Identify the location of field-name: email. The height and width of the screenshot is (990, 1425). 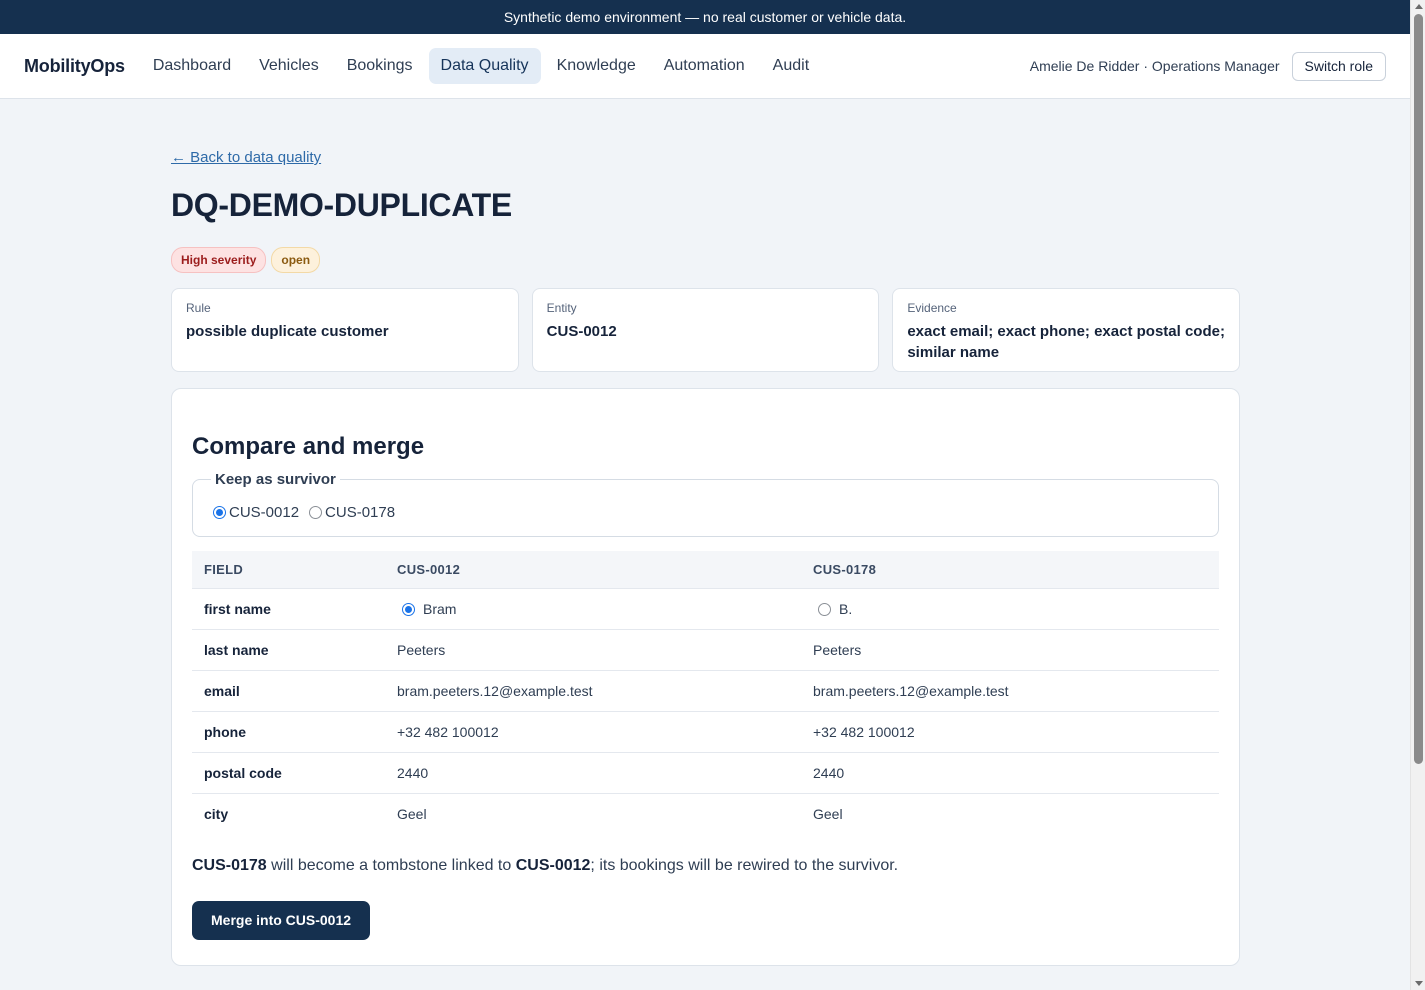
(288, 691).